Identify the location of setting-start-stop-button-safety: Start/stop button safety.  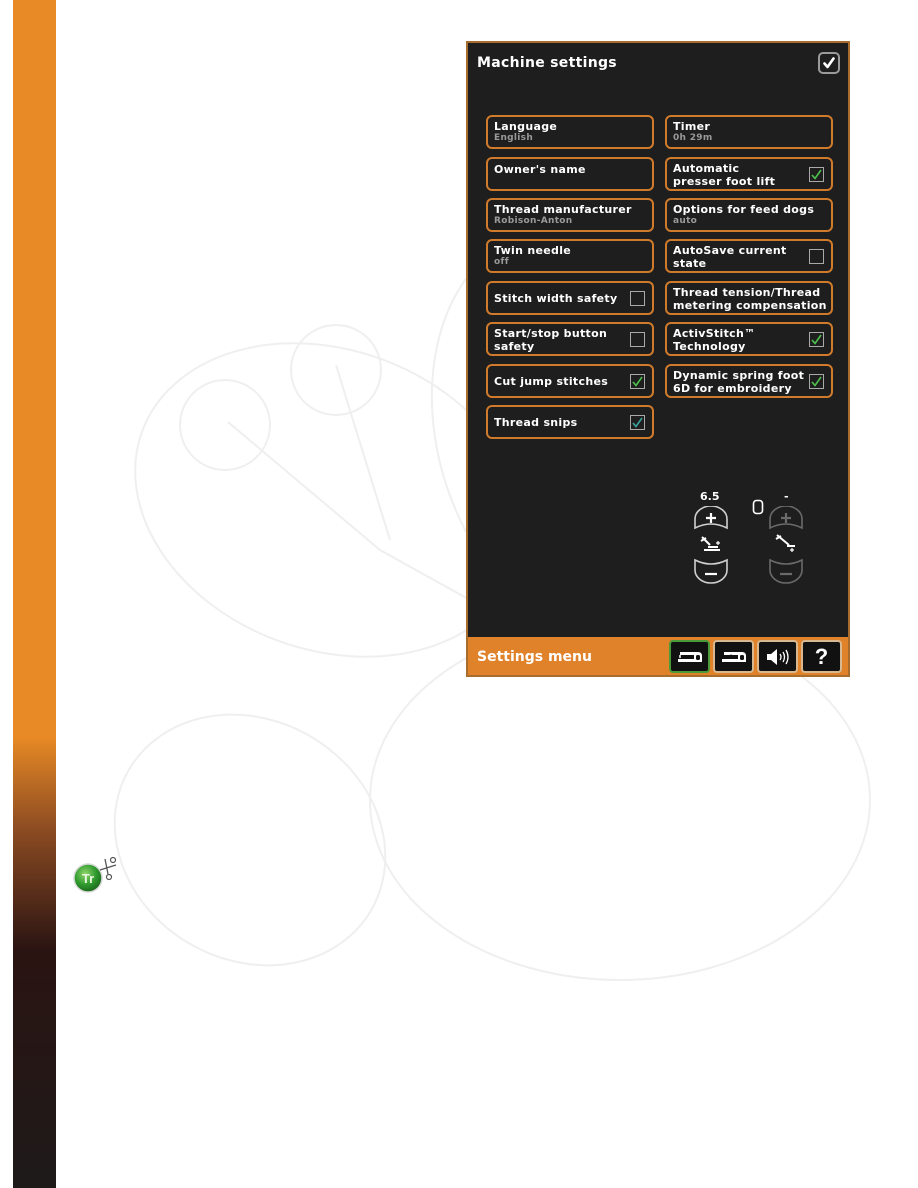
(570, 339).